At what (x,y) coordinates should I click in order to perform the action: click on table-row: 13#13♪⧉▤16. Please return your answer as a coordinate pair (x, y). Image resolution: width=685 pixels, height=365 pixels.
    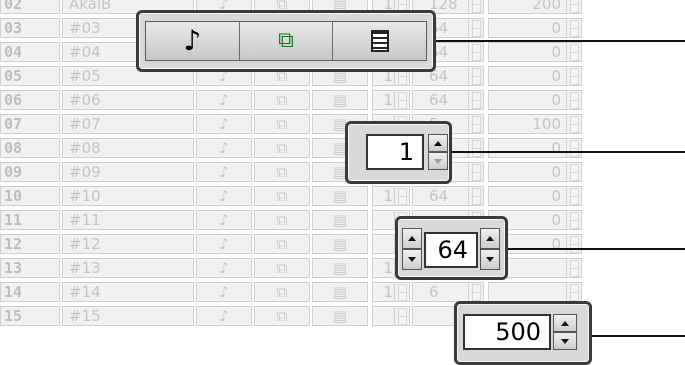
    Looking at the image, I should click on (300, 268).